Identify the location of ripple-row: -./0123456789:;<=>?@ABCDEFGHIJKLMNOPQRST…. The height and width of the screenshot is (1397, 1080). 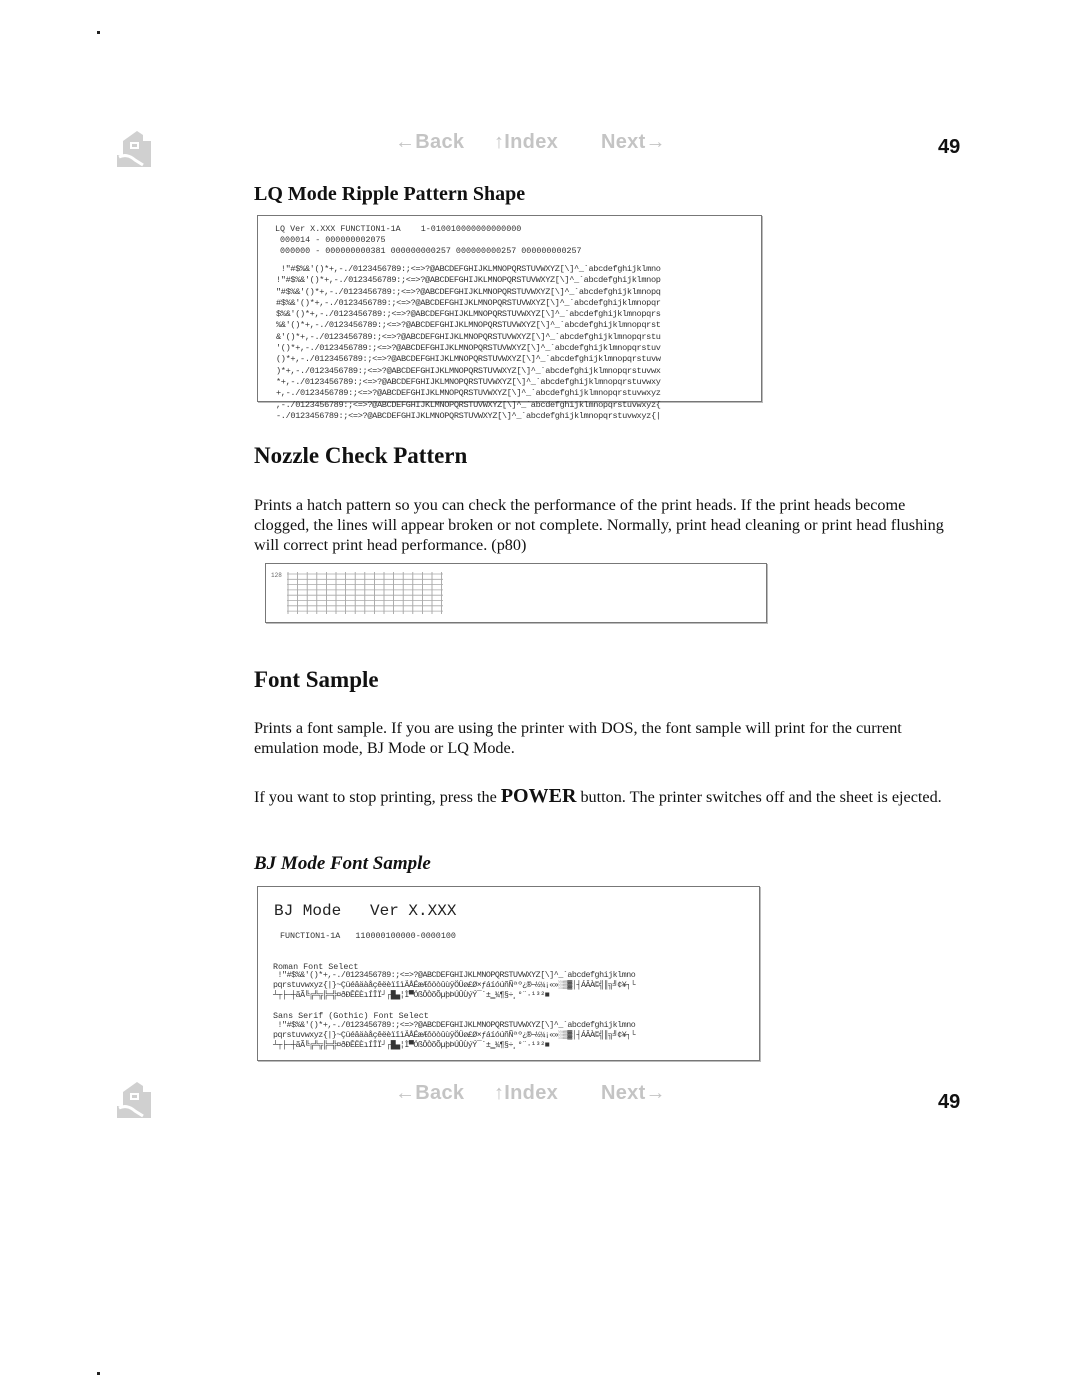
(468, 415).